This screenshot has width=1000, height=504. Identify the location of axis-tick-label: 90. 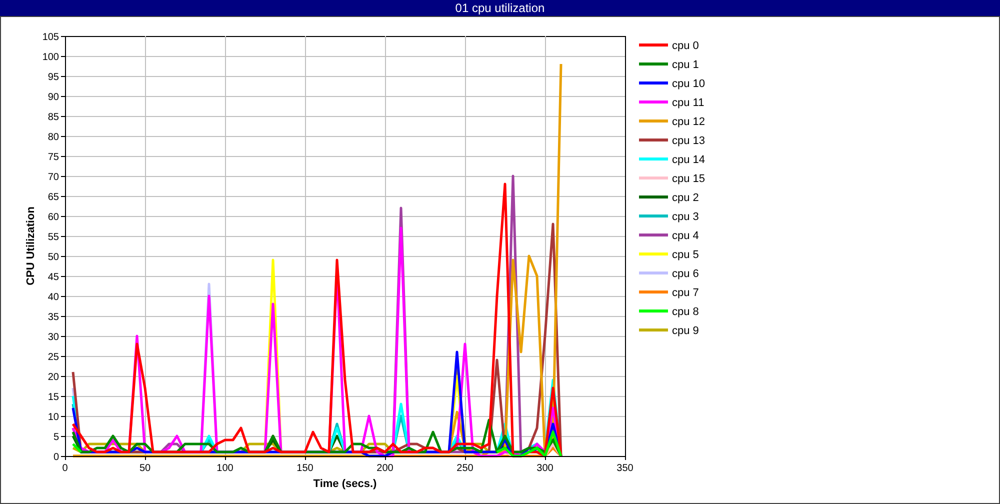
(53, 97).